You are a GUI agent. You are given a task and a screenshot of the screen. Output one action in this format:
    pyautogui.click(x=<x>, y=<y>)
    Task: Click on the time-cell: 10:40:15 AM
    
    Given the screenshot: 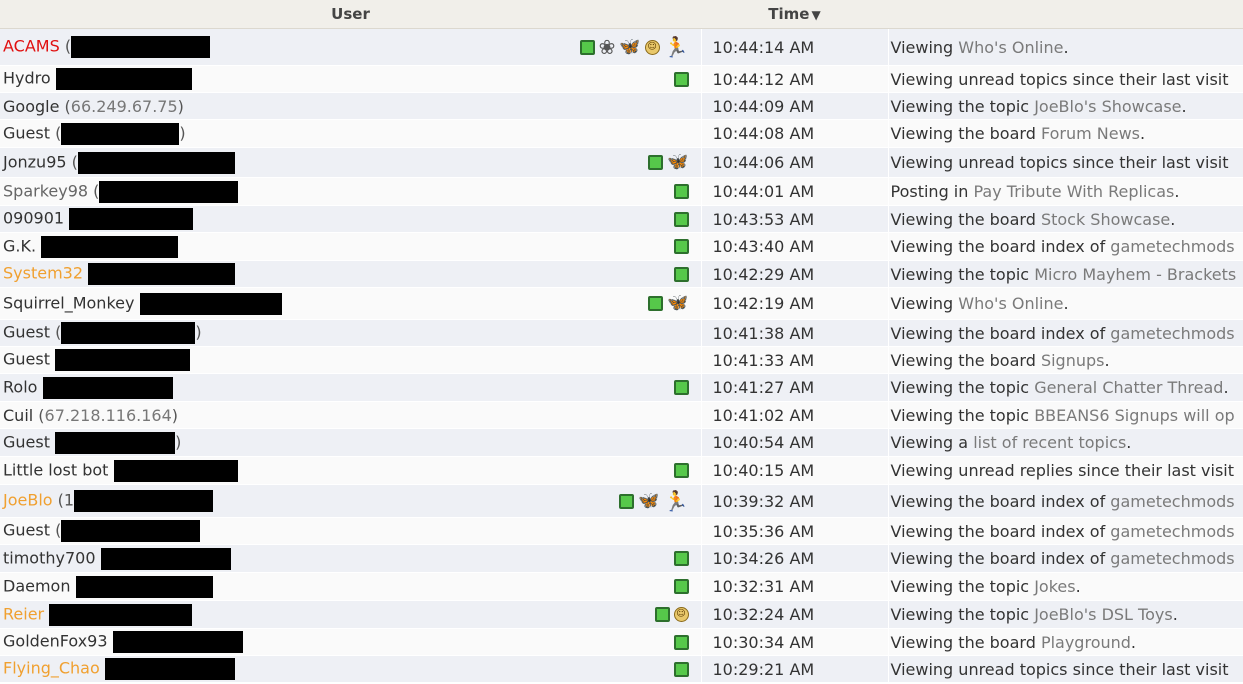 What is the action you would take?
    pyautogui.click(x=794, y=470)
    